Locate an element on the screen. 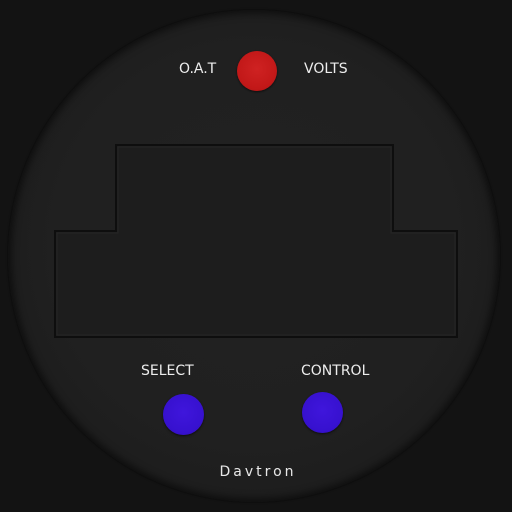  oat-volts-toggle-button is located at coordinates (257, 71).